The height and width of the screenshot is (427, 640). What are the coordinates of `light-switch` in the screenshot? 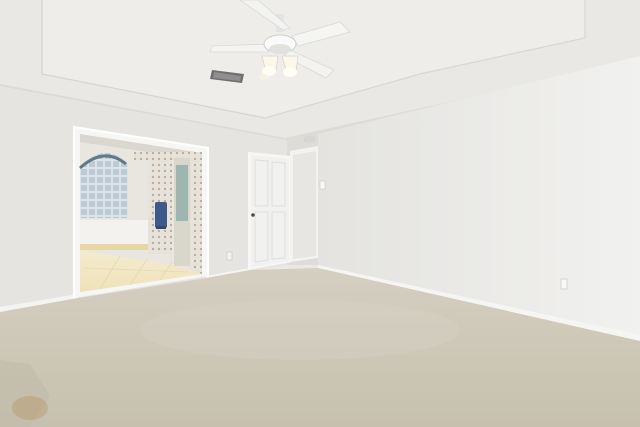 It's located at (322, 185).